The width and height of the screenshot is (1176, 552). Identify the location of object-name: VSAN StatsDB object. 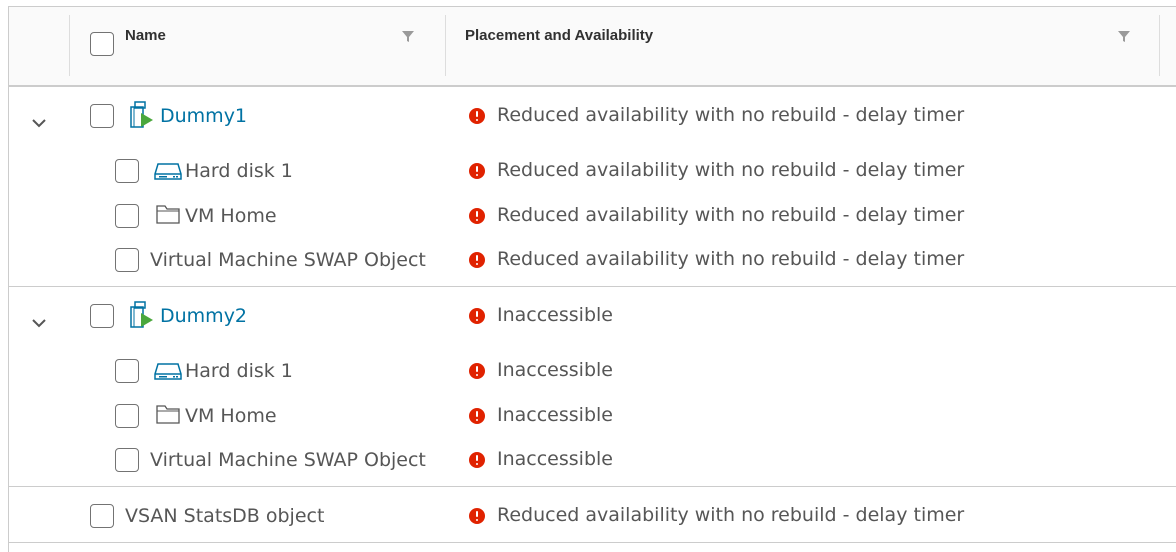
(225, 516).